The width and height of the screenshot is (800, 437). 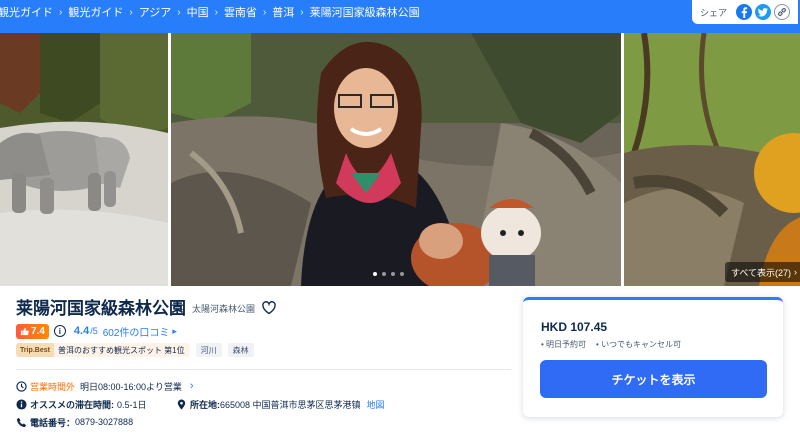 I want to click on phone: 電話番号： 0879-3027888, so click(x=74, y=422).